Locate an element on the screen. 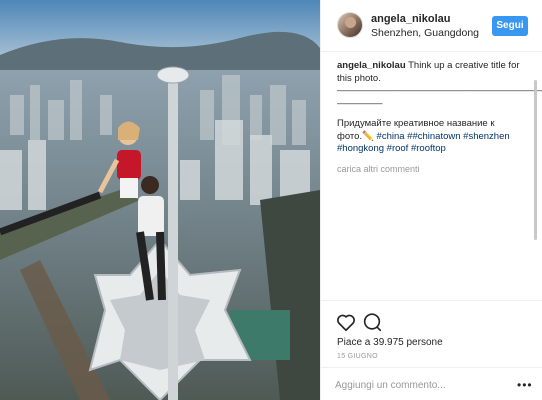  caption-username: angela_nikolau is located at coordinates (371, 65).